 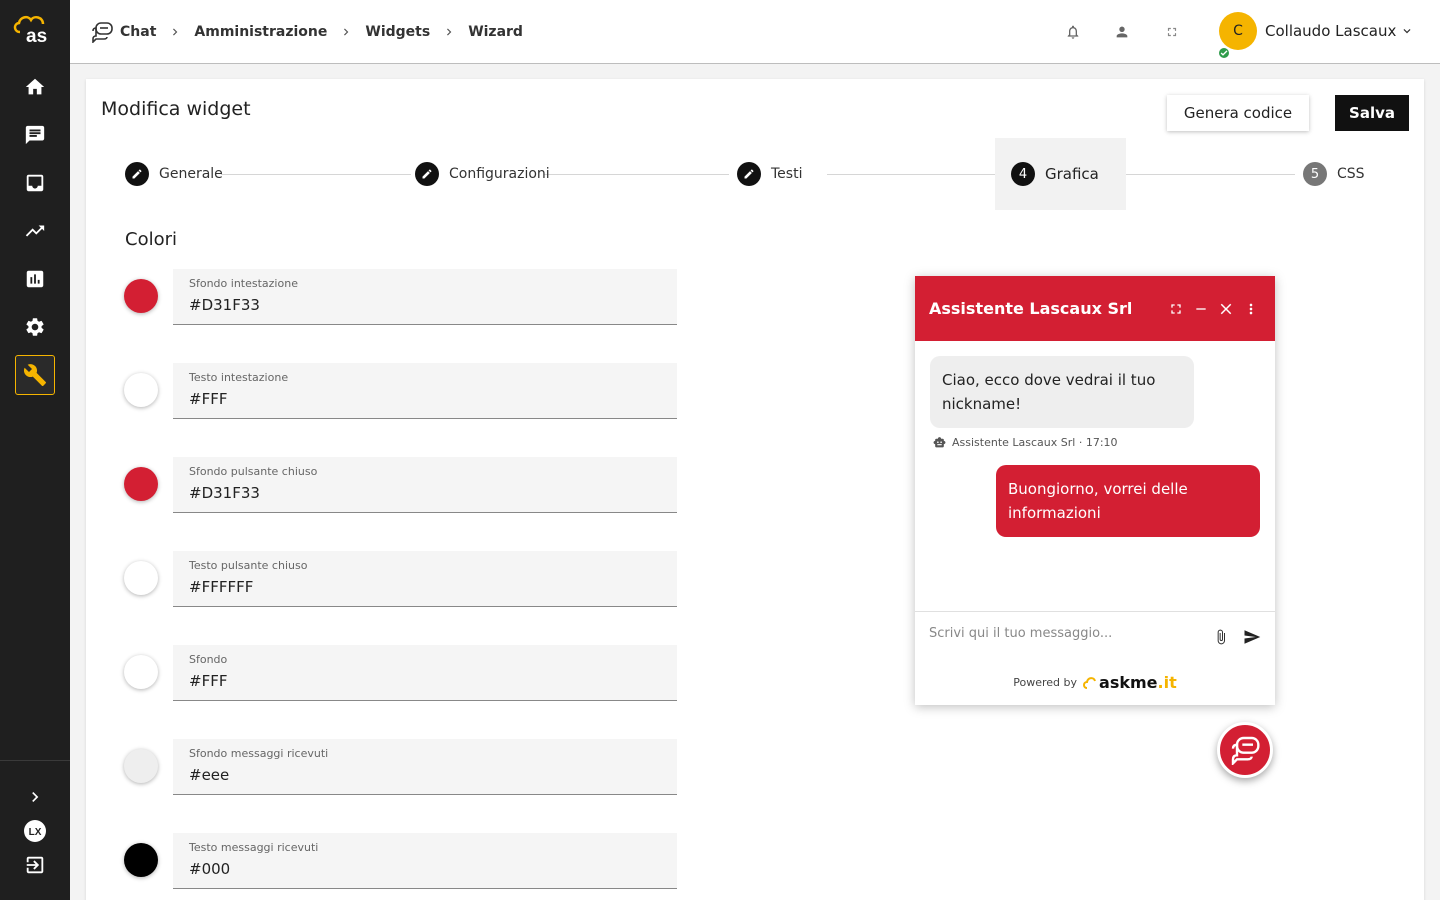 I want to click on askme-logo: askme .it, so click(x=1130, y=682).